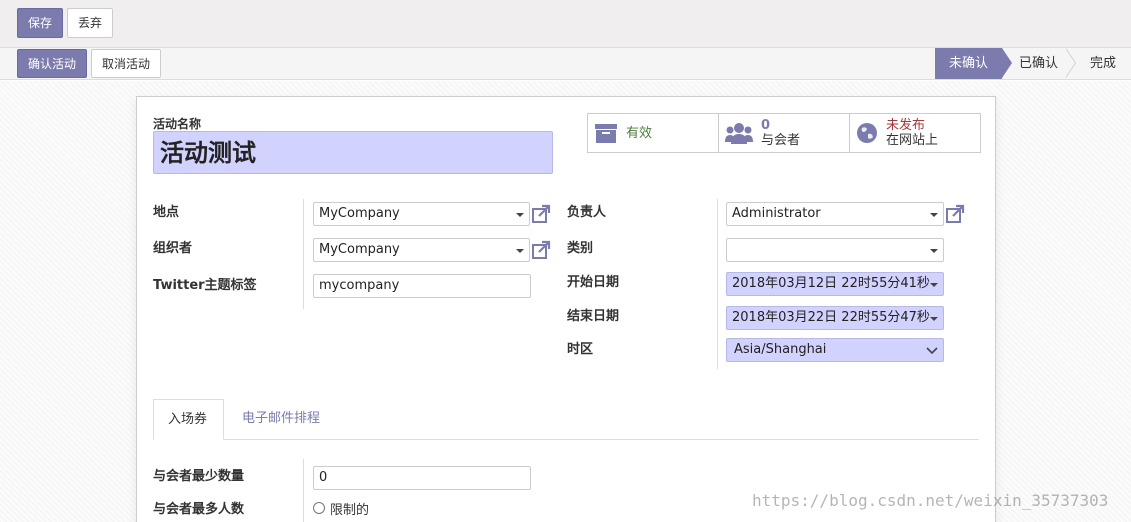  I want to click on confirm-event-button: 确认活动, so click(52, 63).